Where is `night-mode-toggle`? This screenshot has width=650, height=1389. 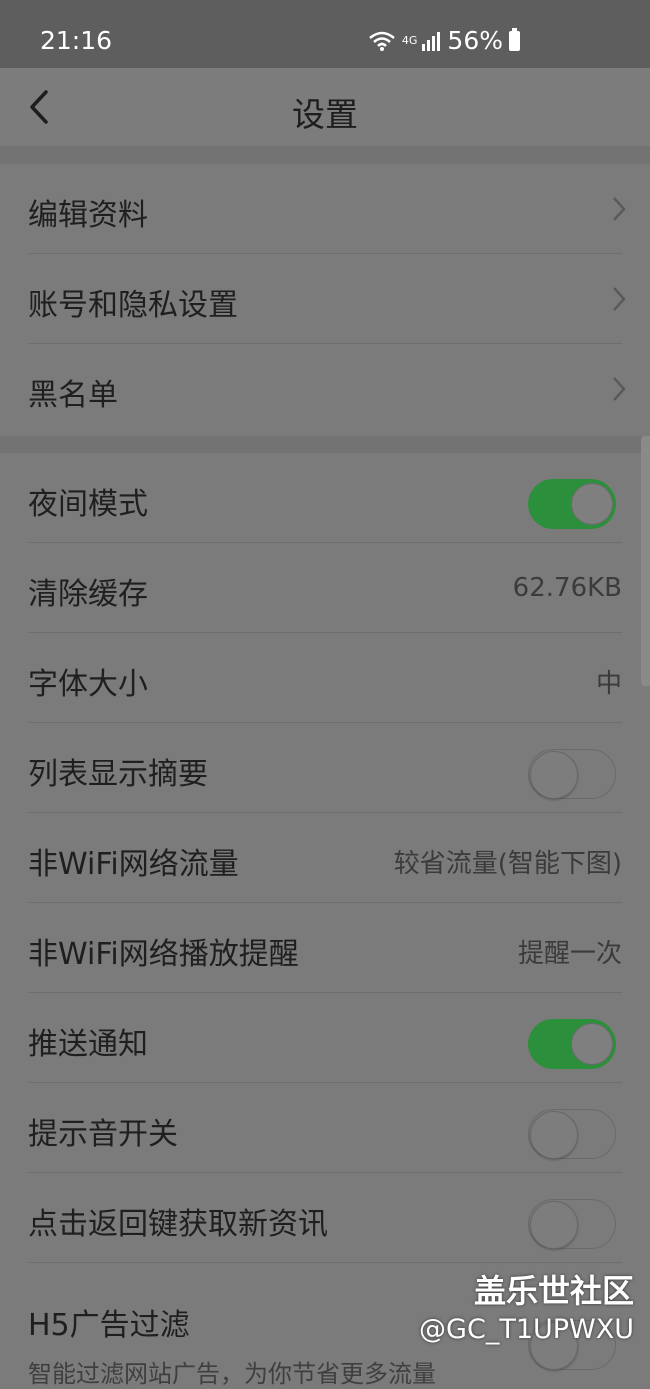 night-mode-toggle is located at coordinates (572, 504).